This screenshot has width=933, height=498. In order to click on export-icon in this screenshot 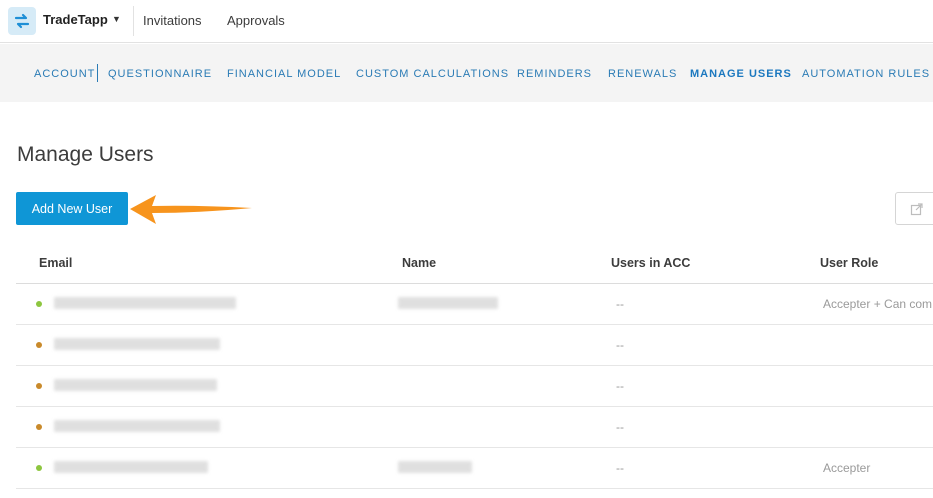, I will do `click(916, 208)`.